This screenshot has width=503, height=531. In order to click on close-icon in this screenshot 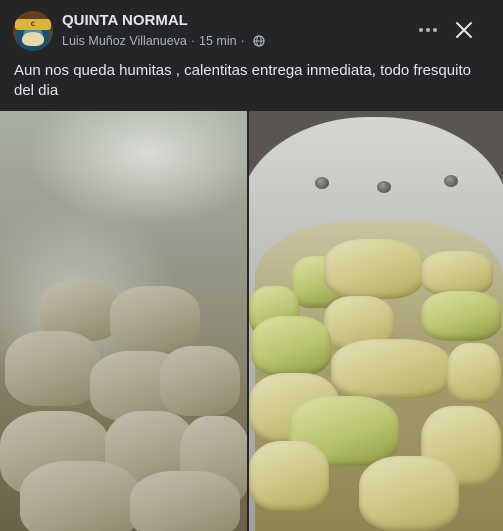, I will do `click(464, 30)`.